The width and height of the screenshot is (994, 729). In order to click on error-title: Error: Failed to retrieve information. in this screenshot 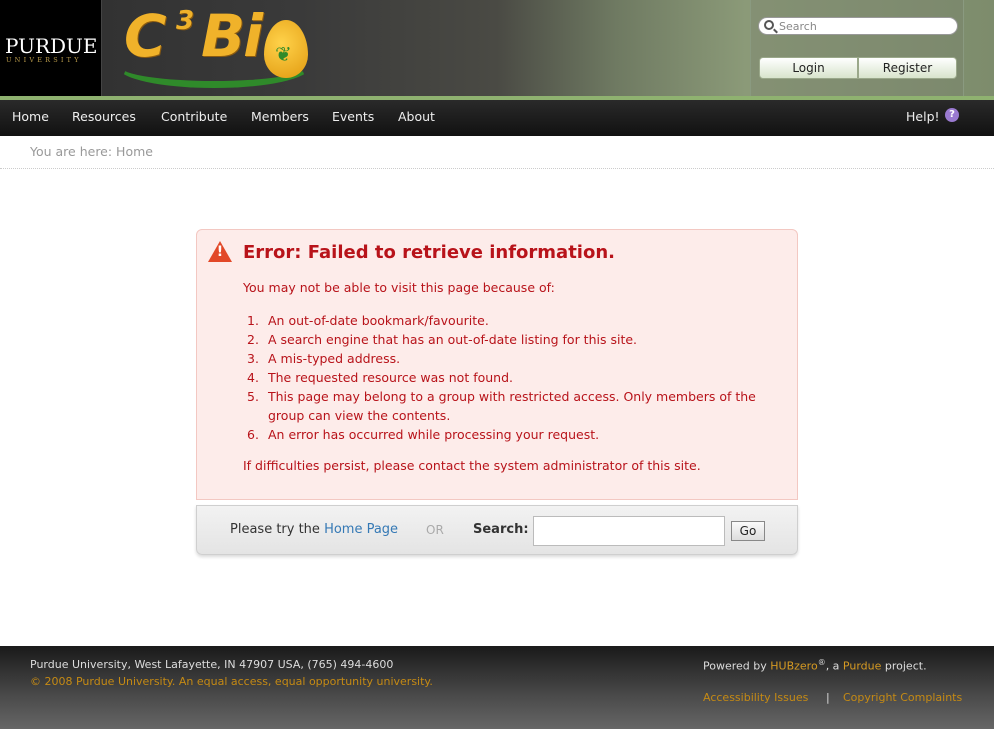, I will do `click(429, 252)`.